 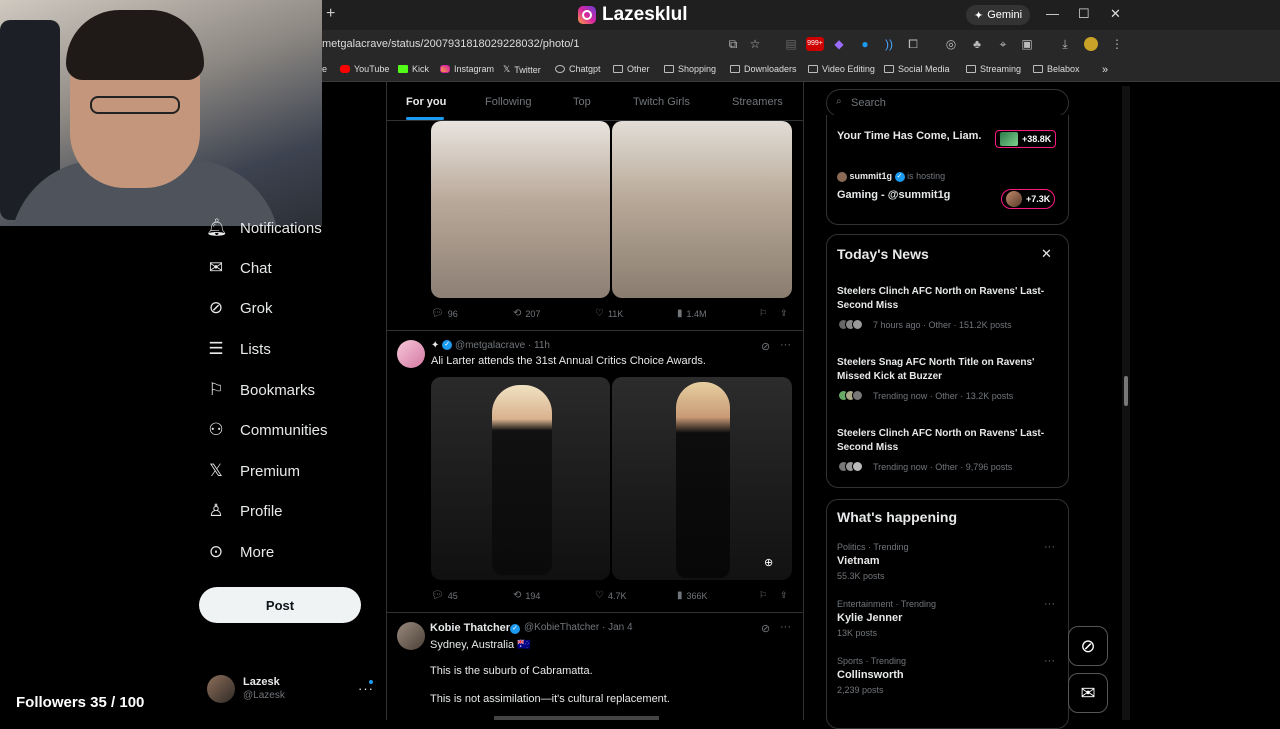 I want to click on like-action: ♡ 4.7K, so click(x=610, y=595).